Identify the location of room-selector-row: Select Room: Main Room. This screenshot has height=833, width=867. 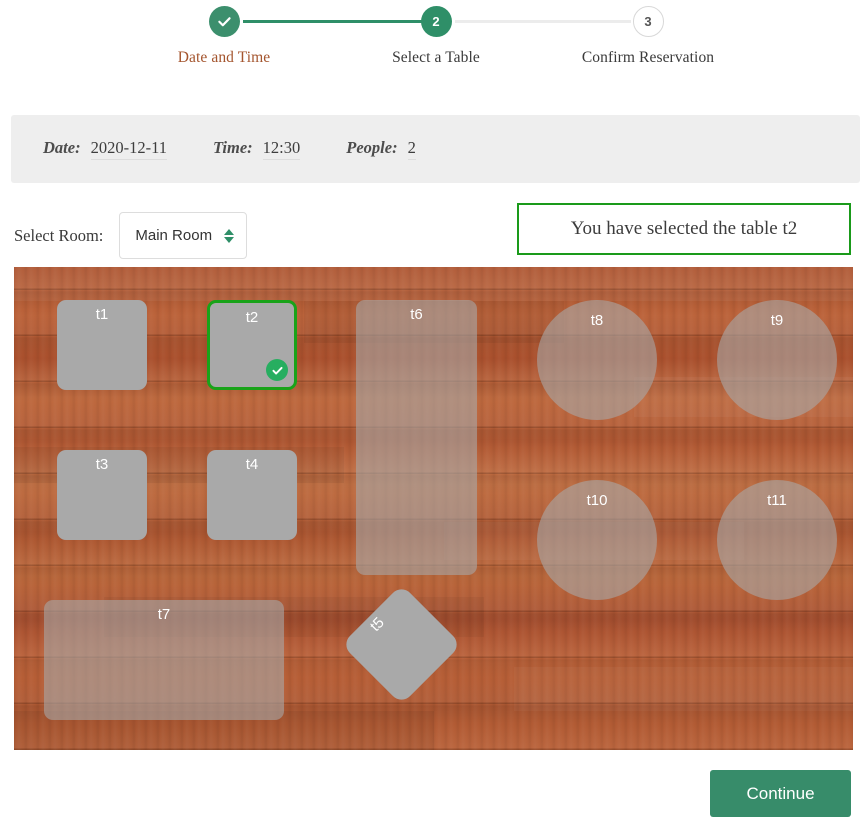
(131, 235).